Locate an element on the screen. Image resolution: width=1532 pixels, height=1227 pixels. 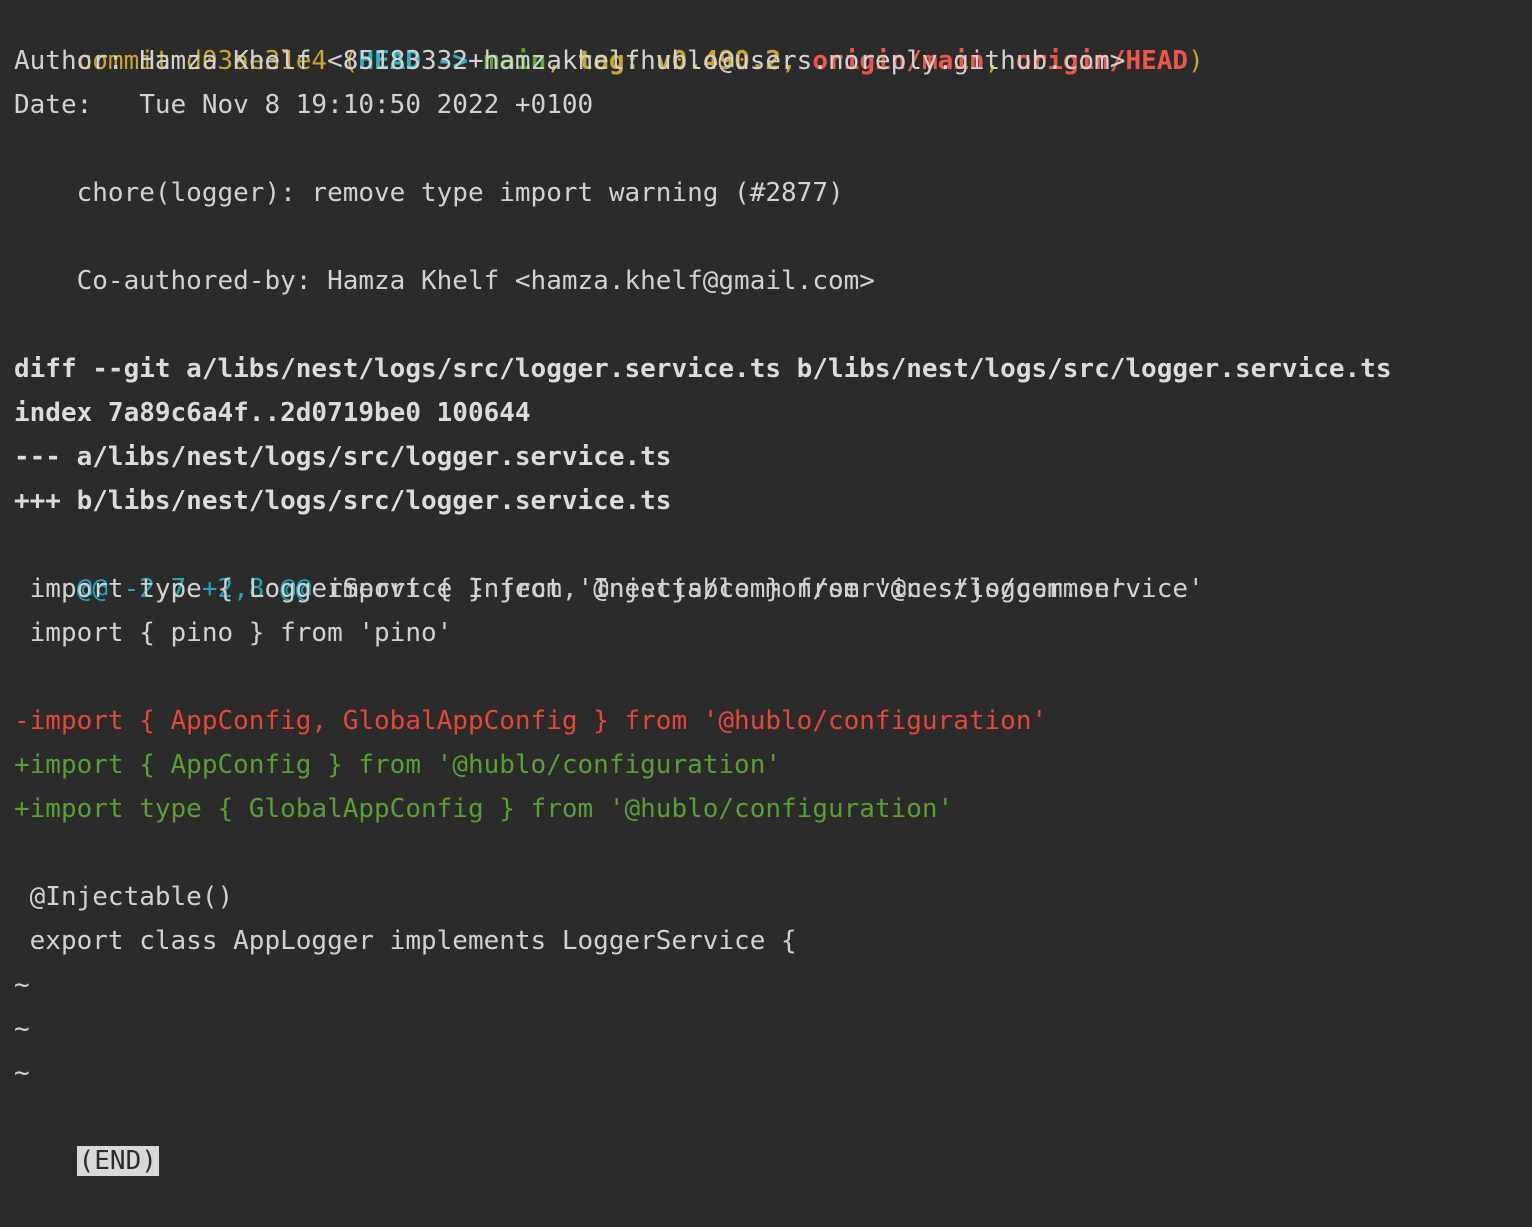
index-line: index 7a89c6a4f..2d0719be0 100644 is located at coordinates (272, 413).